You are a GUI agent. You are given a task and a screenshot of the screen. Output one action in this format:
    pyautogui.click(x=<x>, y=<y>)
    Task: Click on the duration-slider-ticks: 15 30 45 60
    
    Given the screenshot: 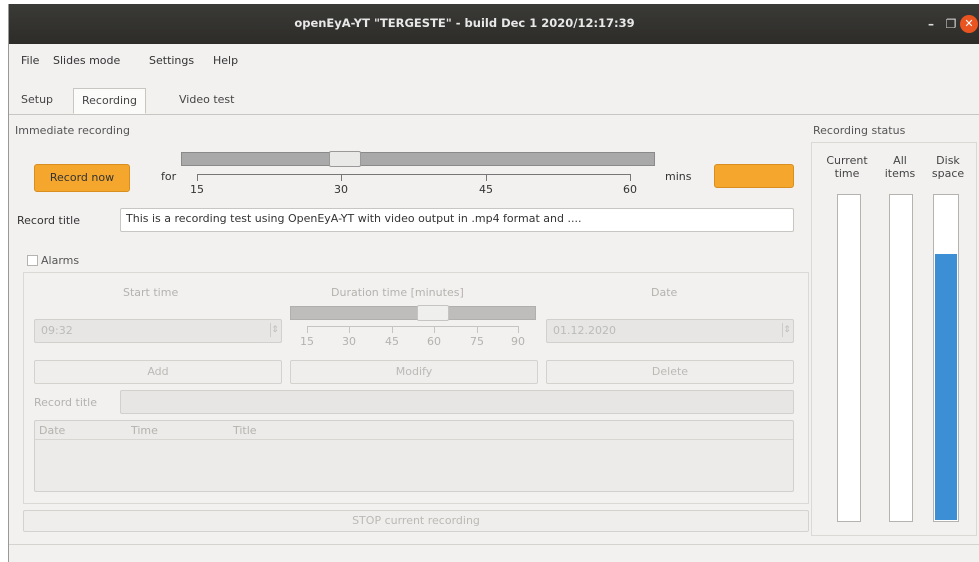 What is the action you would take?
    pyautogui.click(x=413, y=185)
    